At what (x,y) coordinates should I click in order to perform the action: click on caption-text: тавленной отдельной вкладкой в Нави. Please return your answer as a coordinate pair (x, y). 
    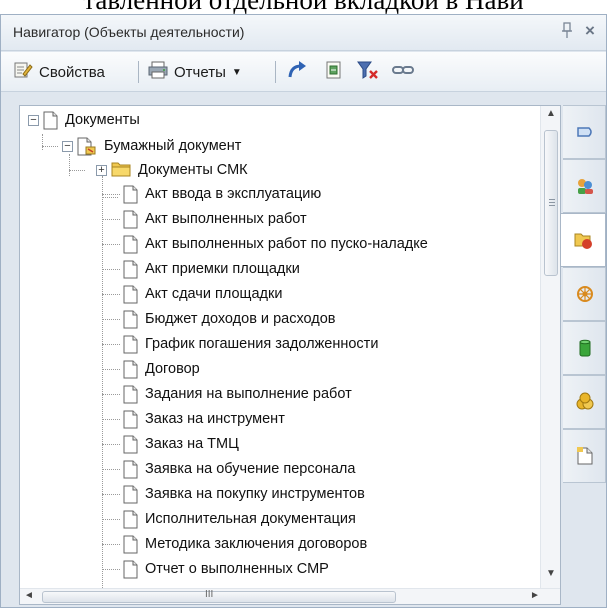
    Looking at the image, I should click on (303, 7).